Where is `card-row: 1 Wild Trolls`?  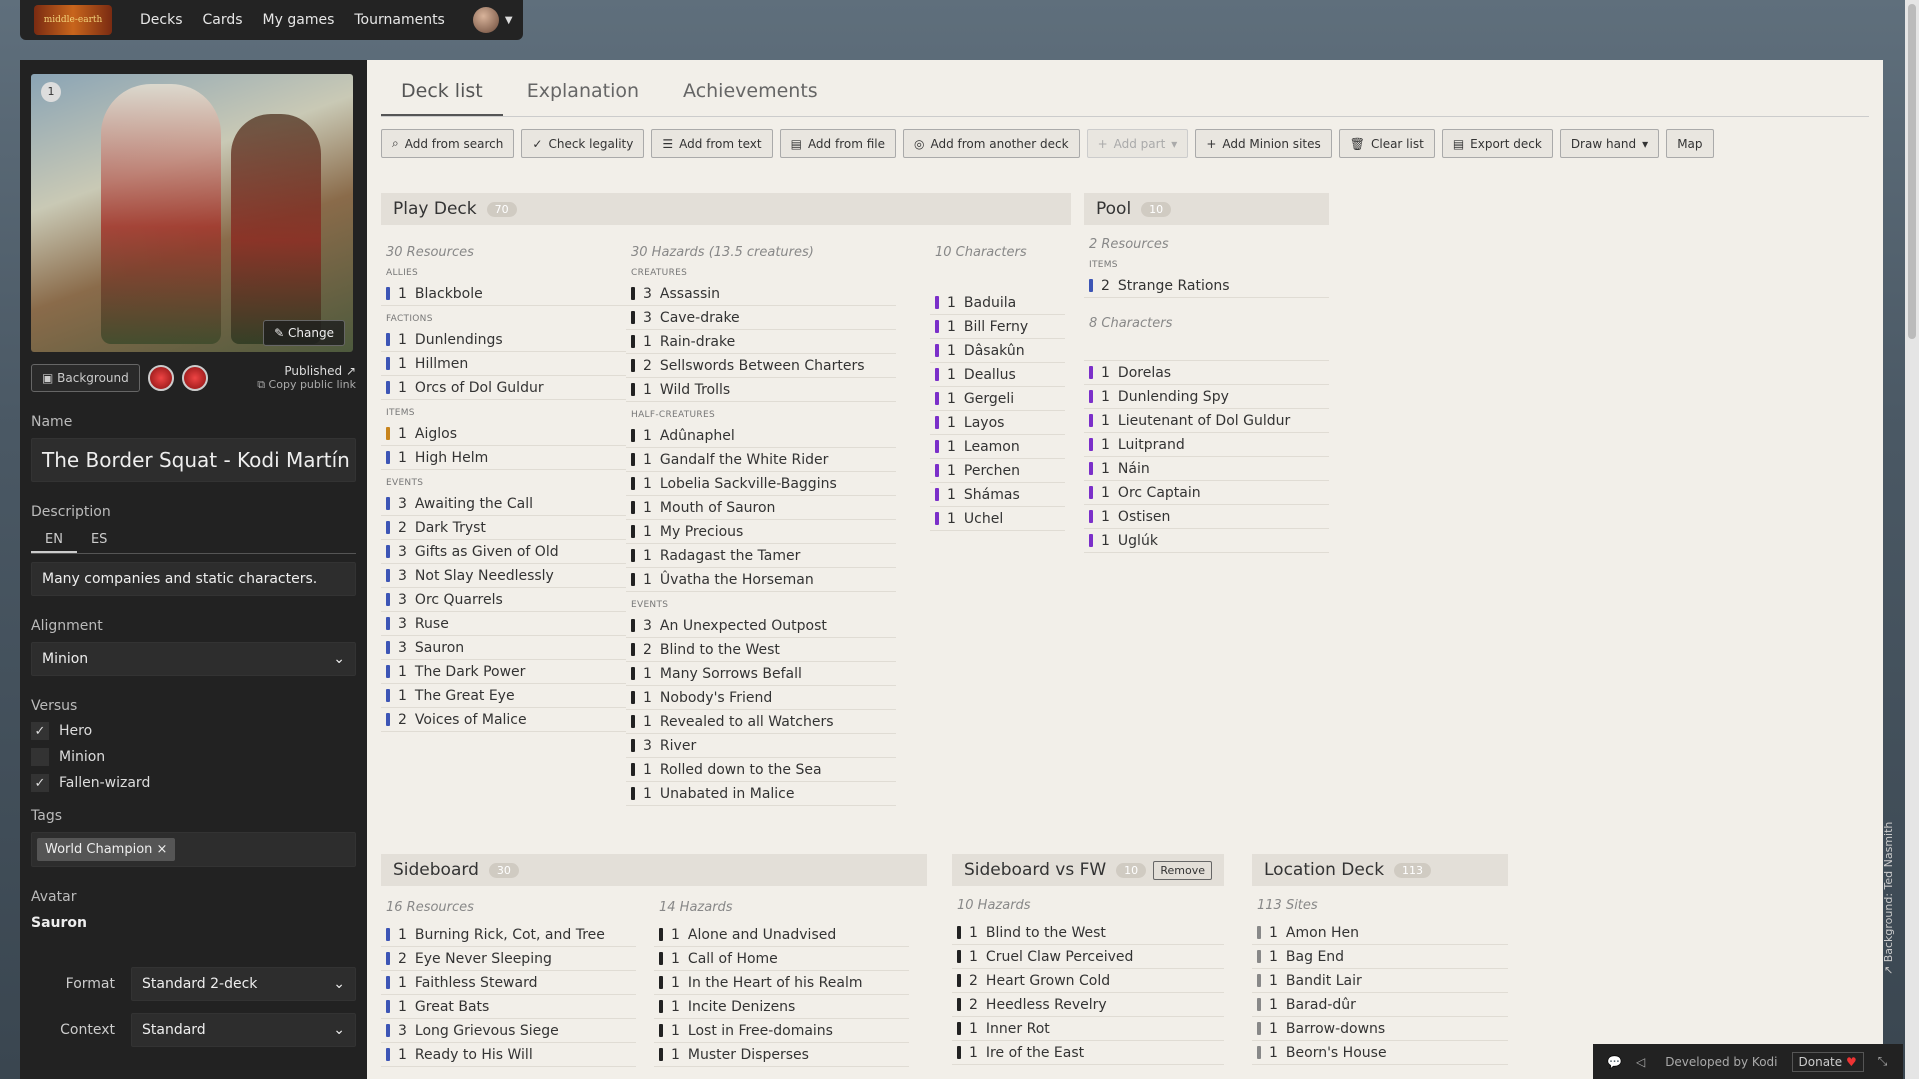
card-row: 1 Wild Trolls is located at coordinates (761, 390).